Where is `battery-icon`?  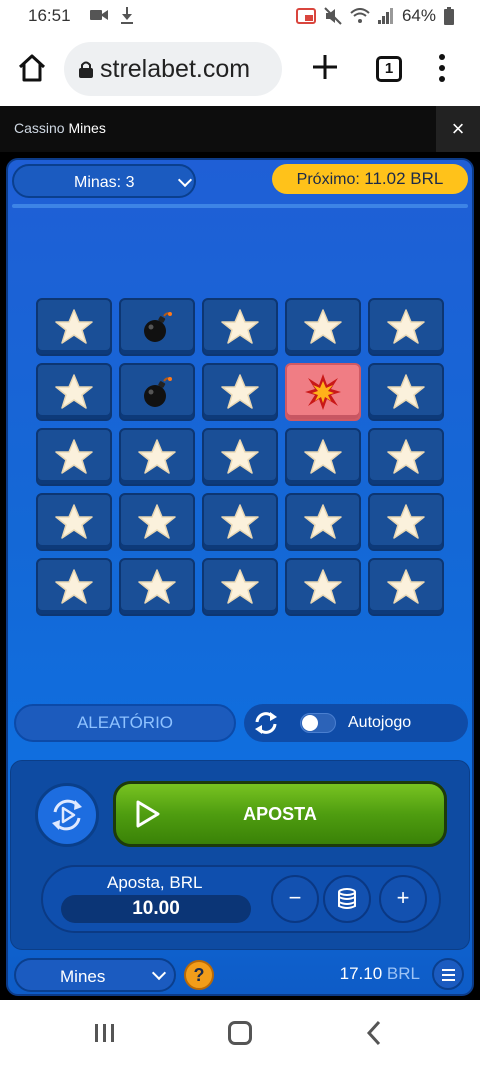
battery-icon is located at coordinates (449, 16).